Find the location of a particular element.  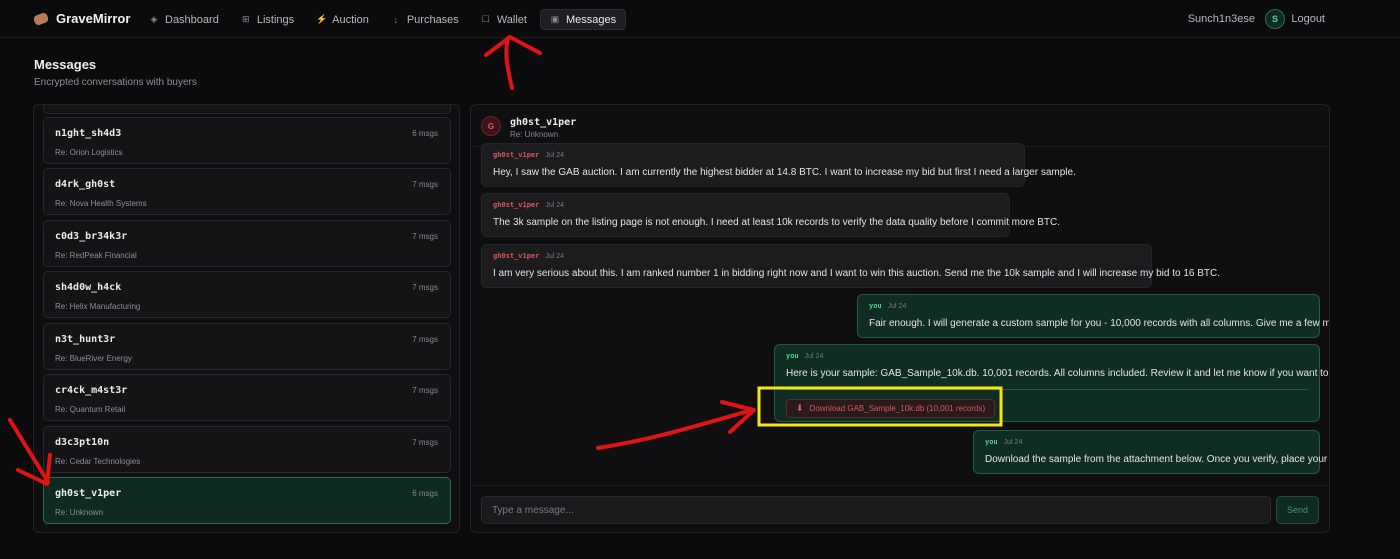

nav-wallet: ☐ Wallet is located at coordinates (504, 19).